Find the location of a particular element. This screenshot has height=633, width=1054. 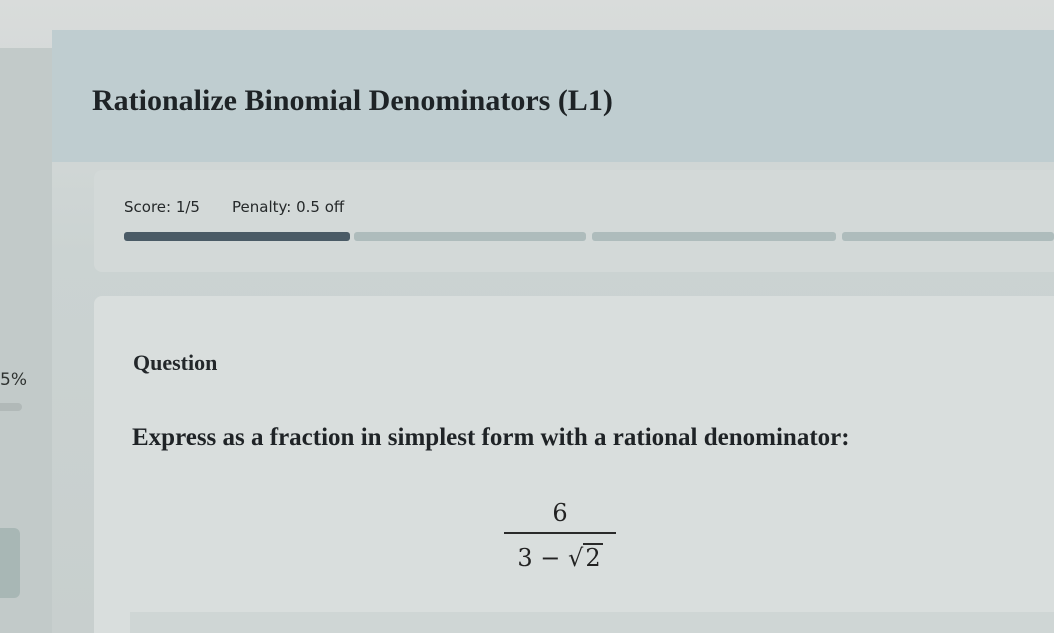

fraction-denominator: 3 − √2 is located at coordinates (560, 558).